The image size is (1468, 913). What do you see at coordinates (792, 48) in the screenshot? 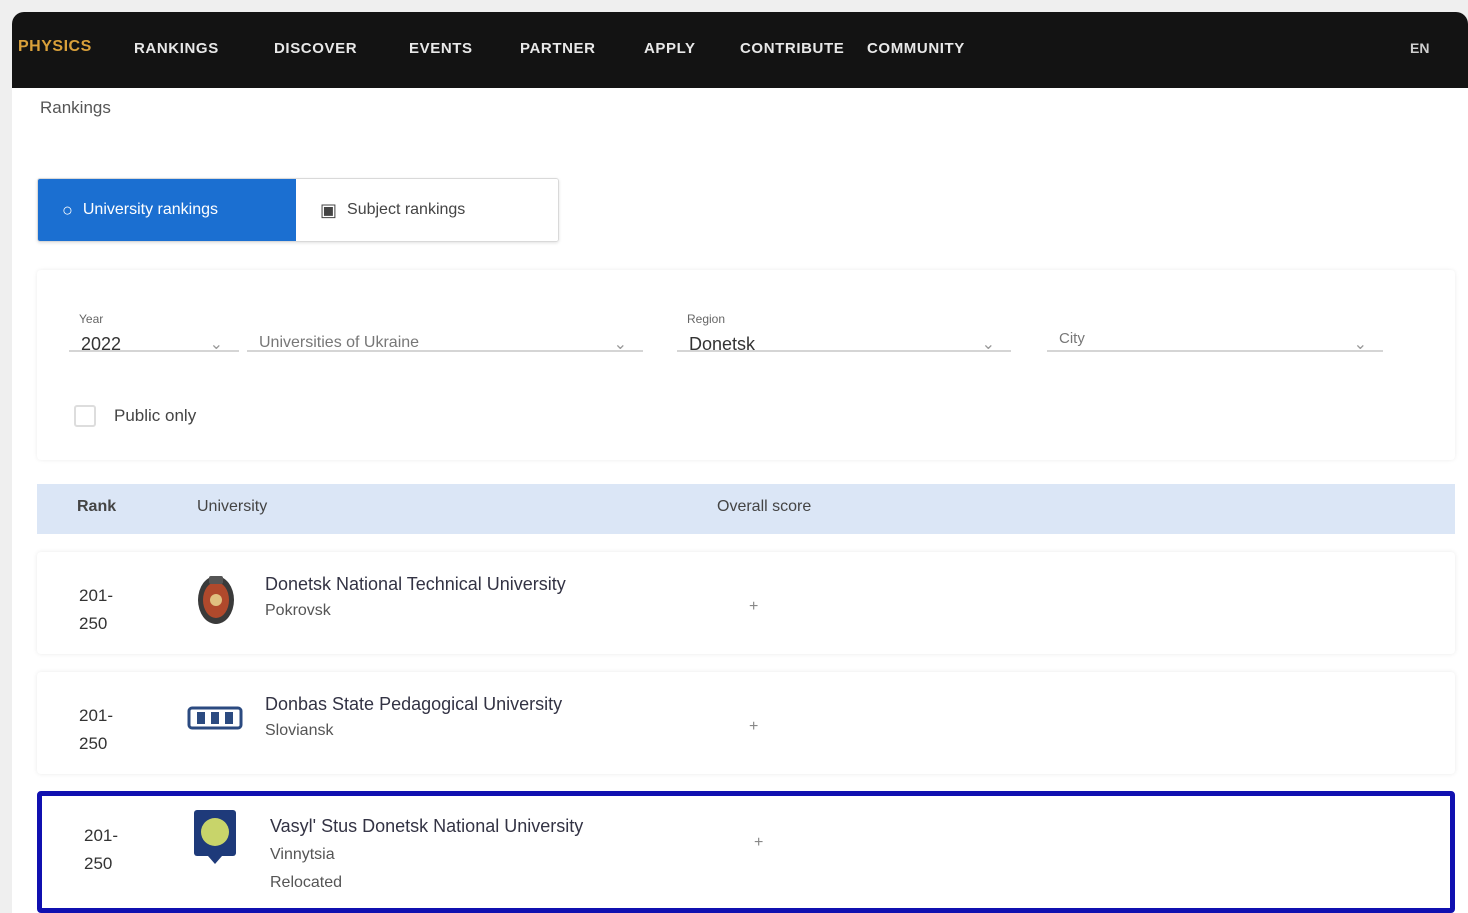
I see `nav-item-contribute: CONTRIBUTE` at bounding box center [792, 48].